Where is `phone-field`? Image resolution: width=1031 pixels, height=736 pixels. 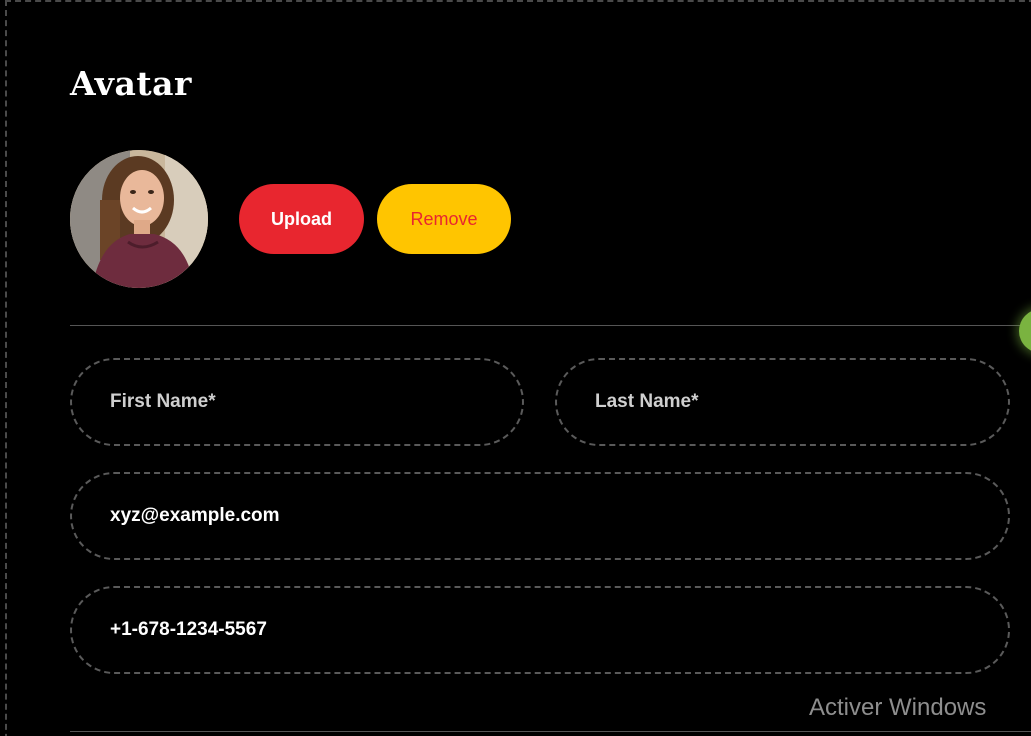 phone-field is located at coordinates (540, 630).